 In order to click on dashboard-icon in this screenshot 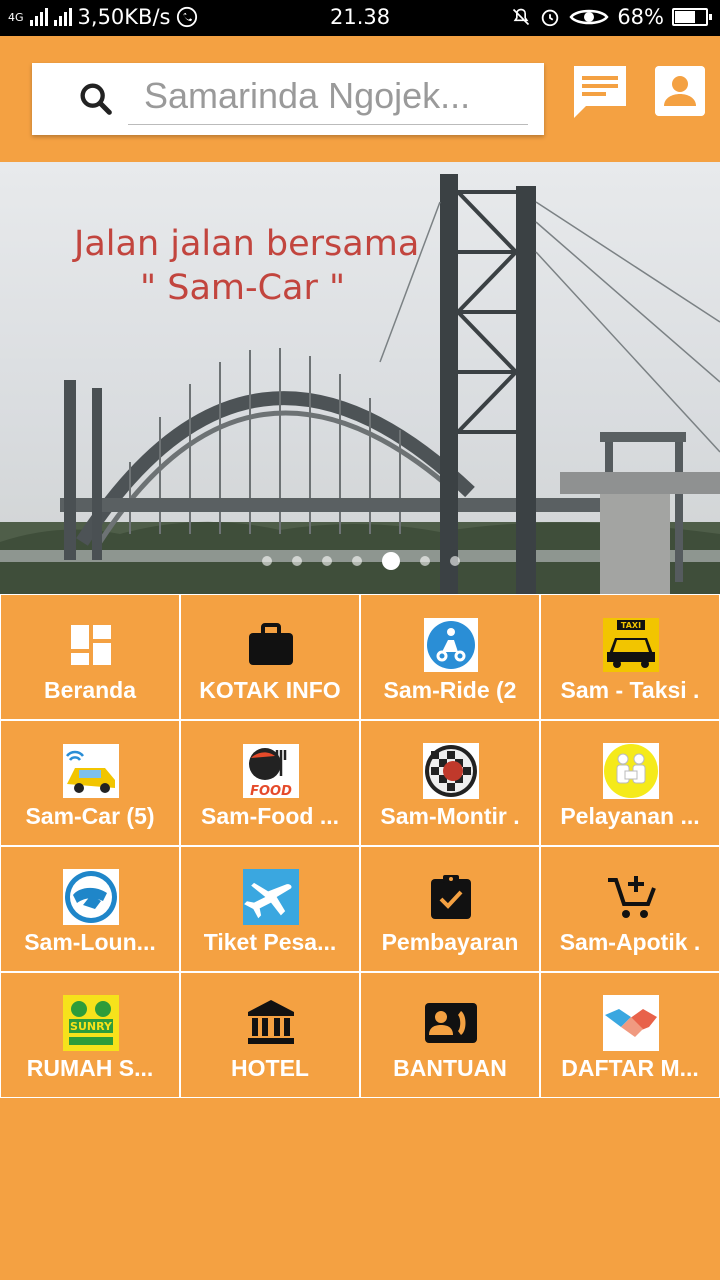, I will do `click(91, 645)`.